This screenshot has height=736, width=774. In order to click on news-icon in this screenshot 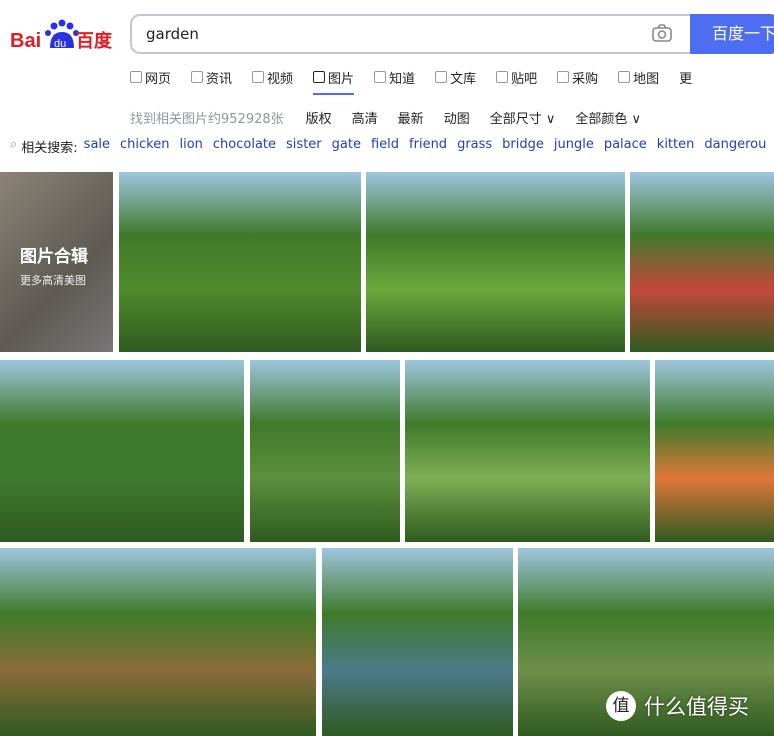, I will do `click(197, 77)`.